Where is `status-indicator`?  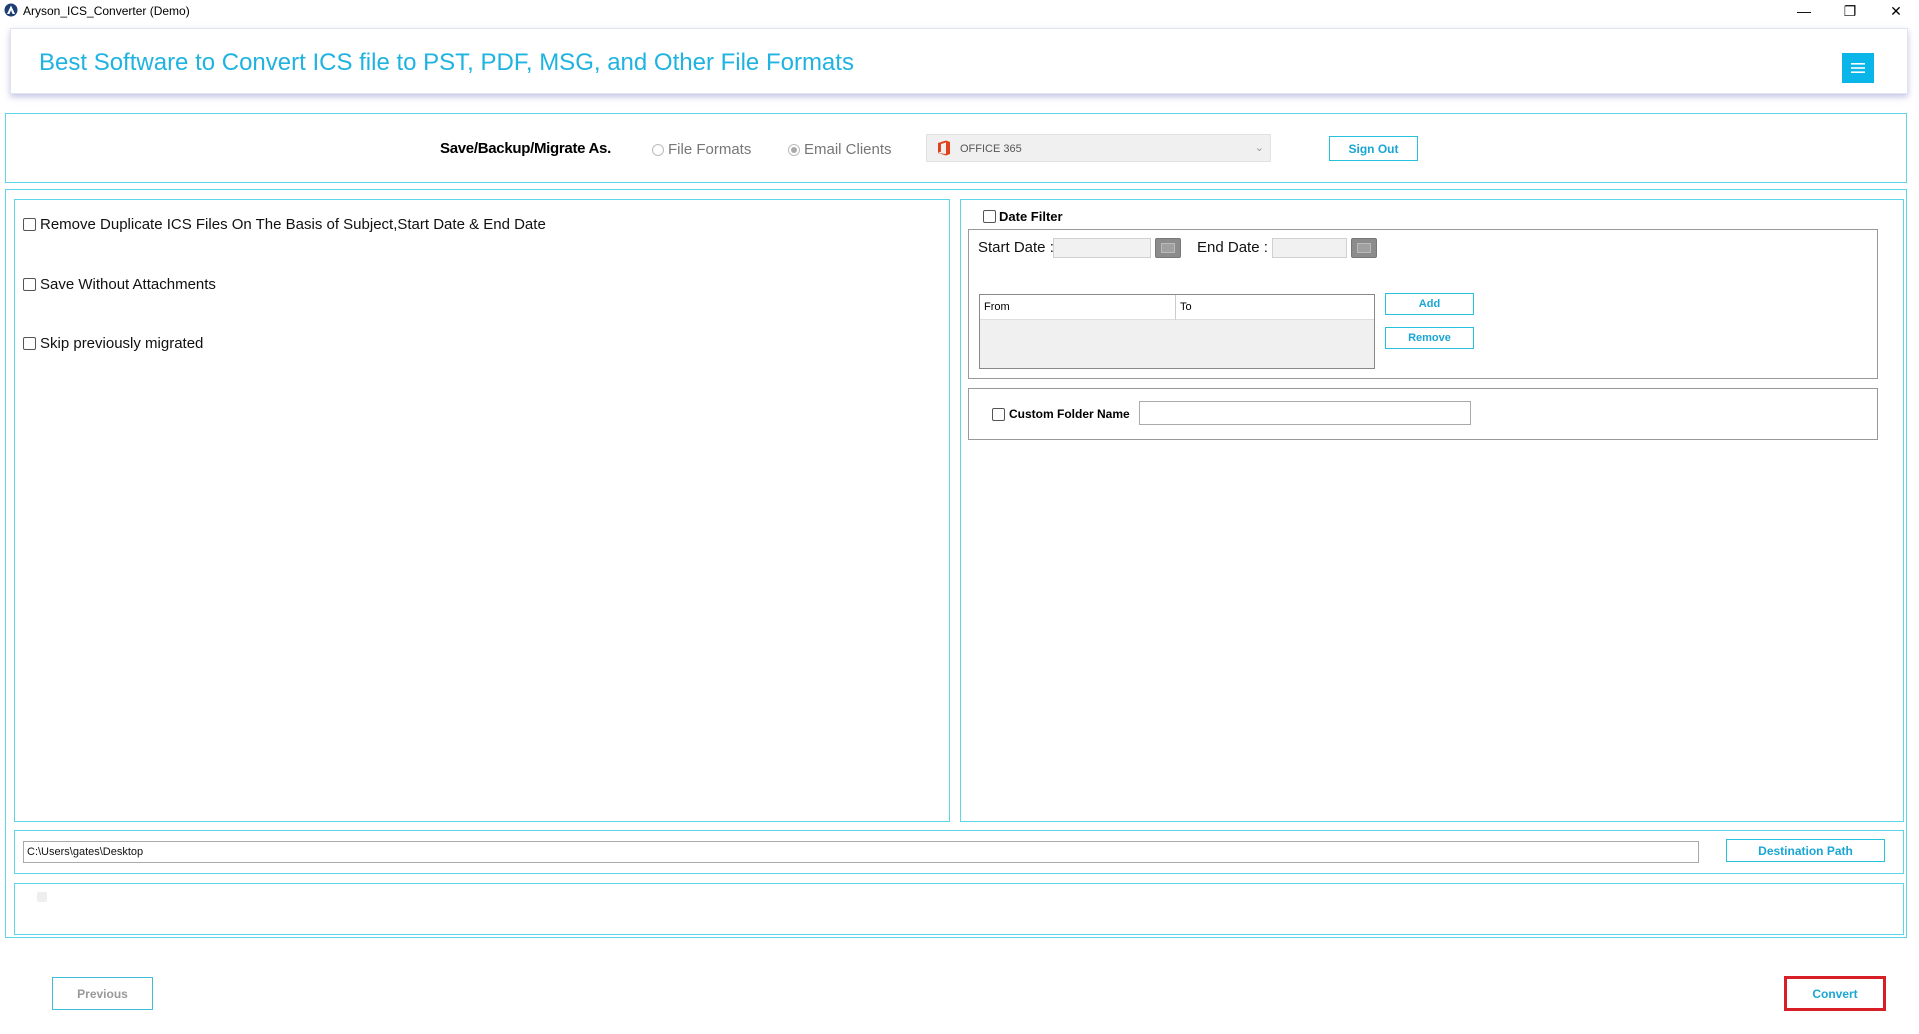
status-indicator is located at coordinates (42, 897).